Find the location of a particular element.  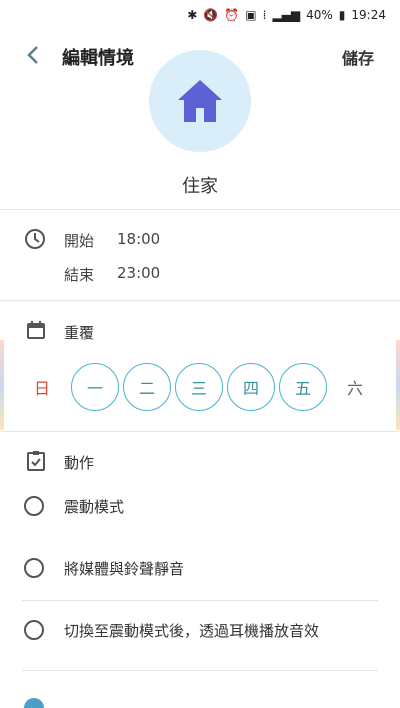

action-option: 切換至震動模式後，透過耳機播放音效 is located at coordinates (200, 631).